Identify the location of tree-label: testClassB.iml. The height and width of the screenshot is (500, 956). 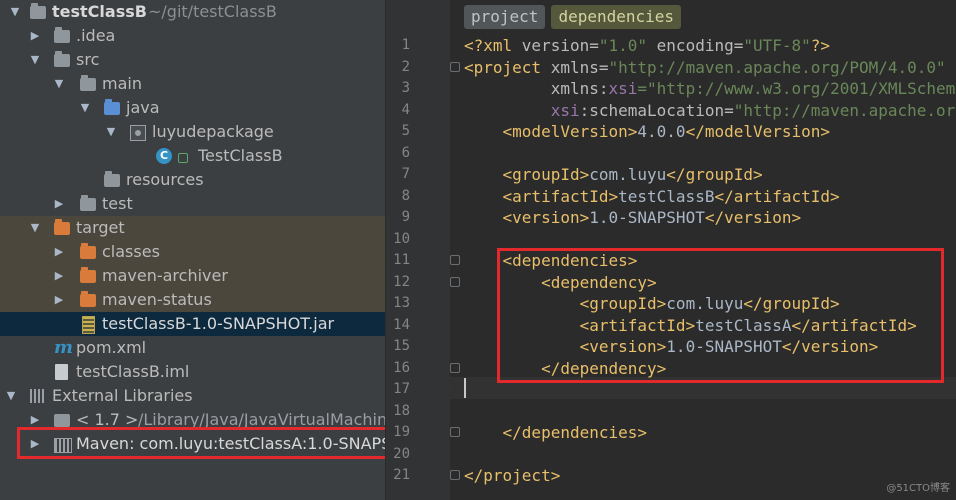
(133, 371).